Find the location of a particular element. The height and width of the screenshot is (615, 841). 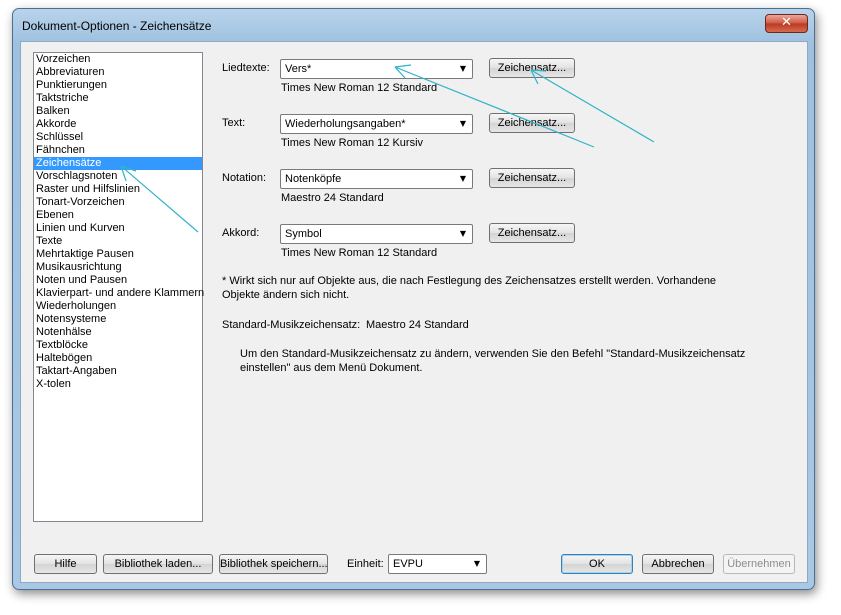

list-item: Abbreviaturen is located at coordinates (118, 72).